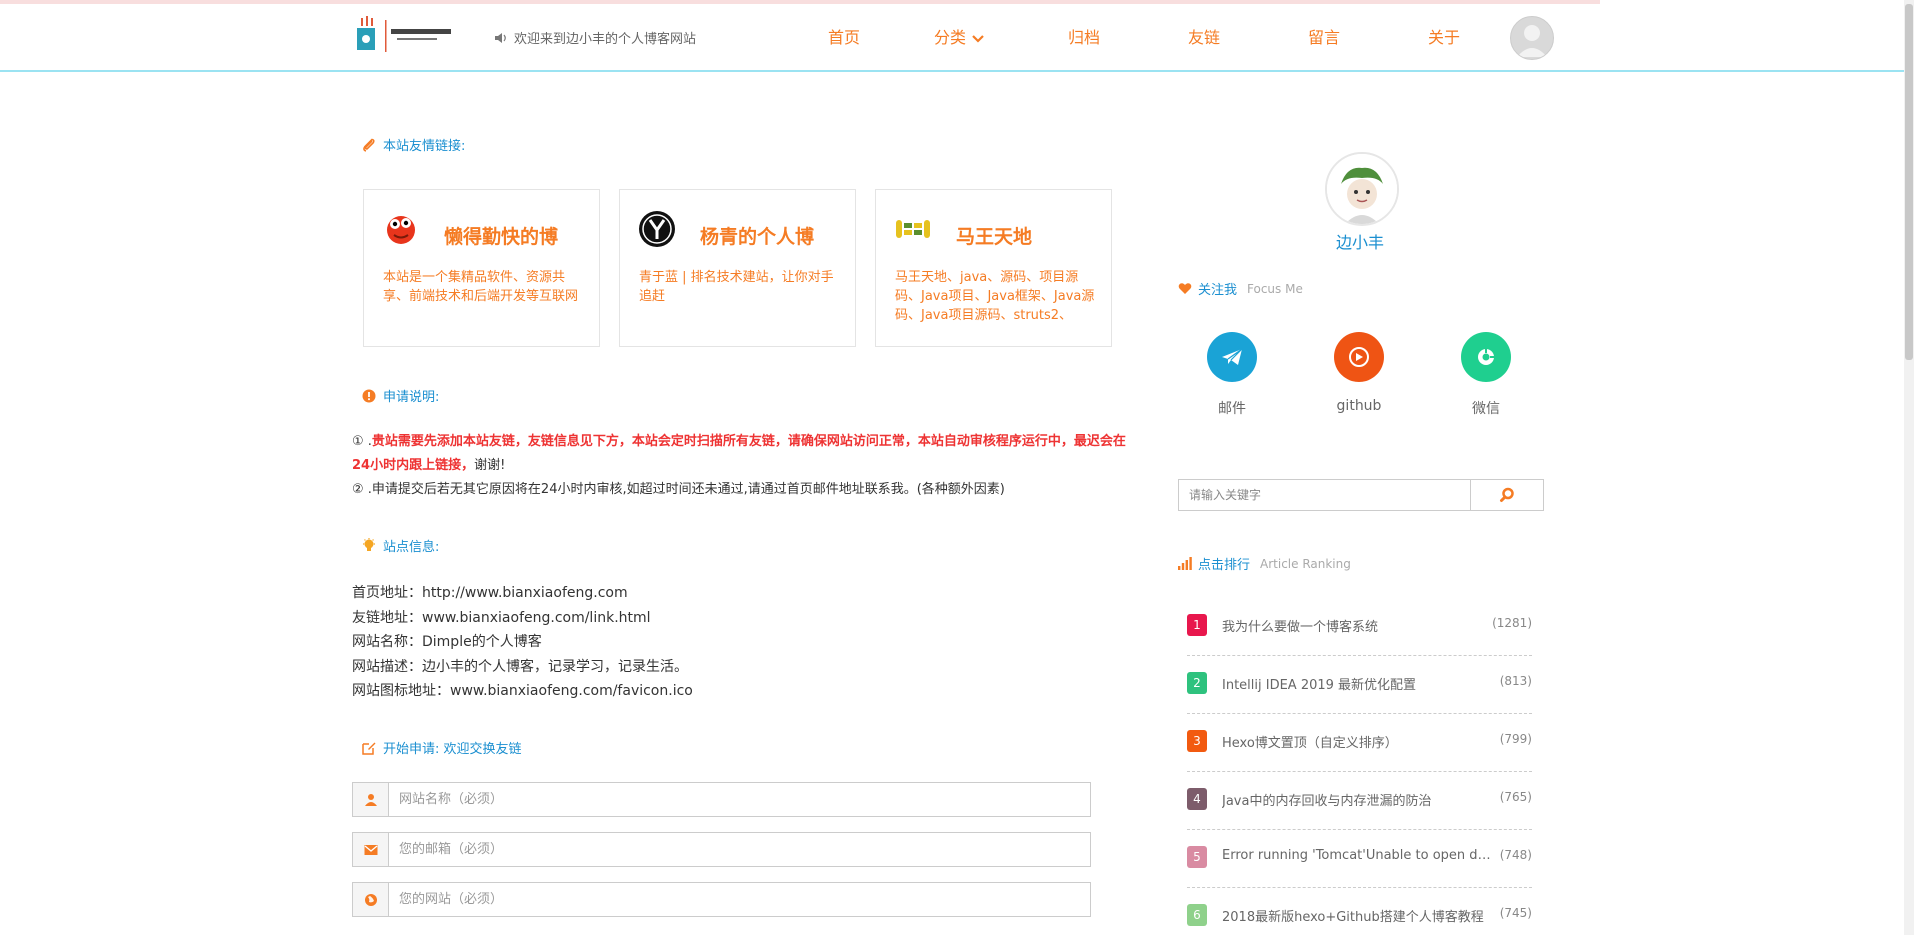  I want to click on github-icon, so click(1359, 357).